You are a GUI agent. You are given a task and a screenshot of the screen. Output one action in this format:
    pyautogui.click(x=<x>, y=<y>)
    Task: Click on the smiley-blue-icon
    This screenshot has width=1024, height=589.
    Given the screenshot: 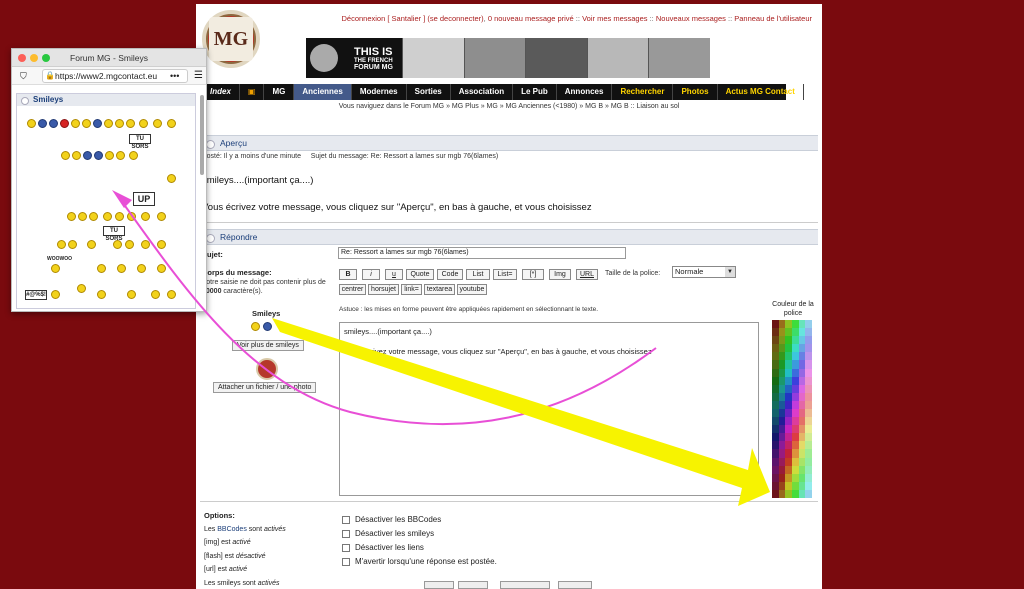 What is the action you would take?
    pyautogui.click(x=267, y=326)
    